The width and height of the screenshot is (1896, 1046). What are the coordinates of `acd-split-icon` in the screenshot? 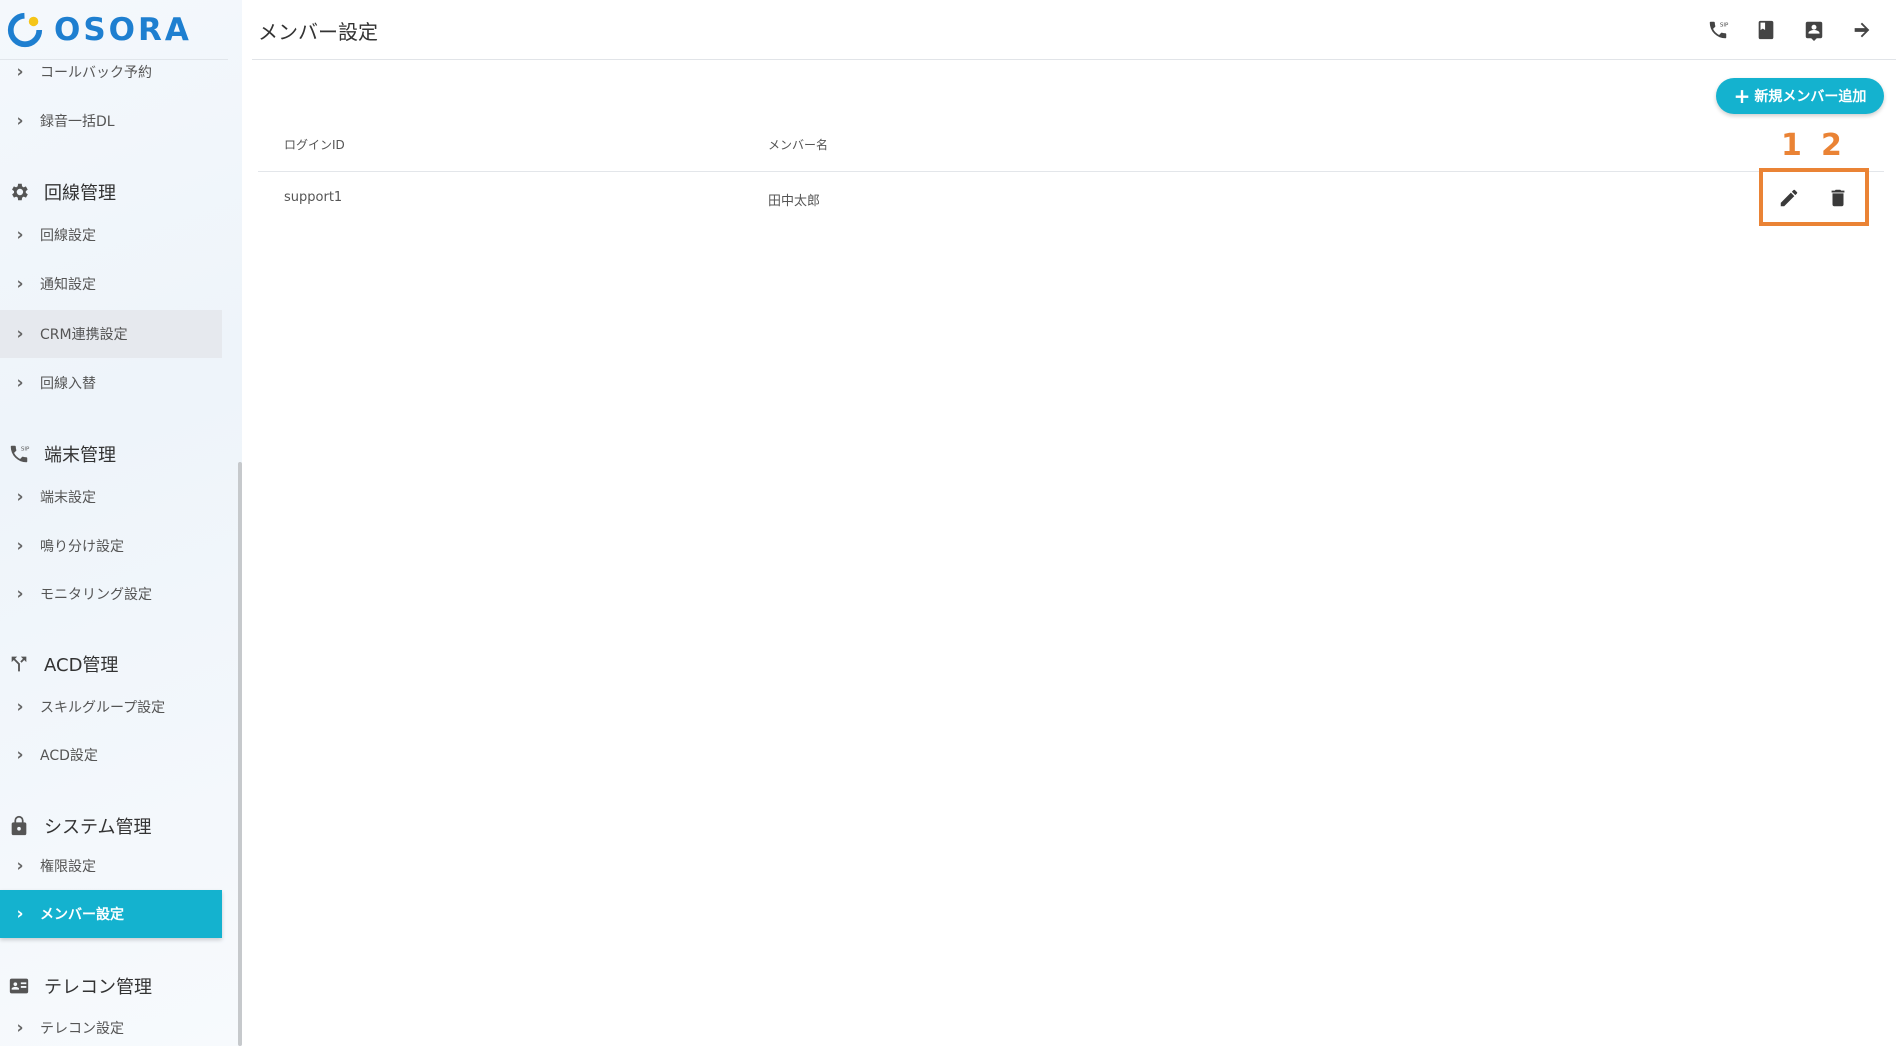 It's located at (19, 664).